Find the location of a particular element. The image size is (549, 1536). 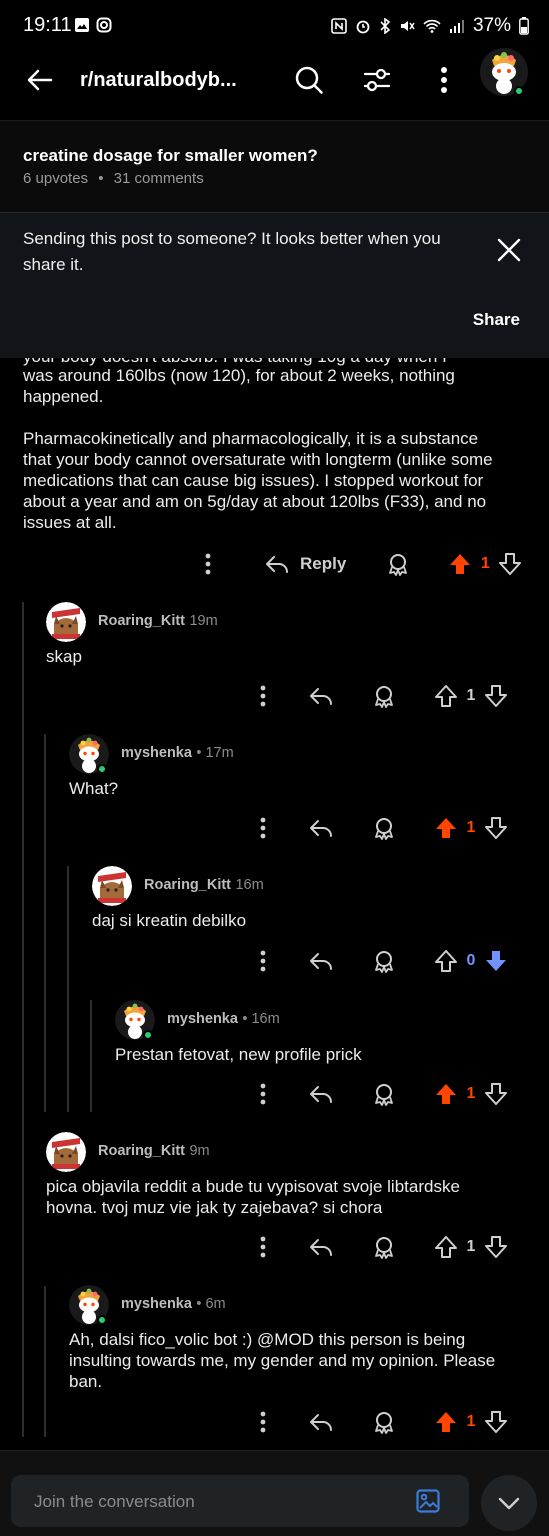

user-avatar is located at coordinates (504, 72).